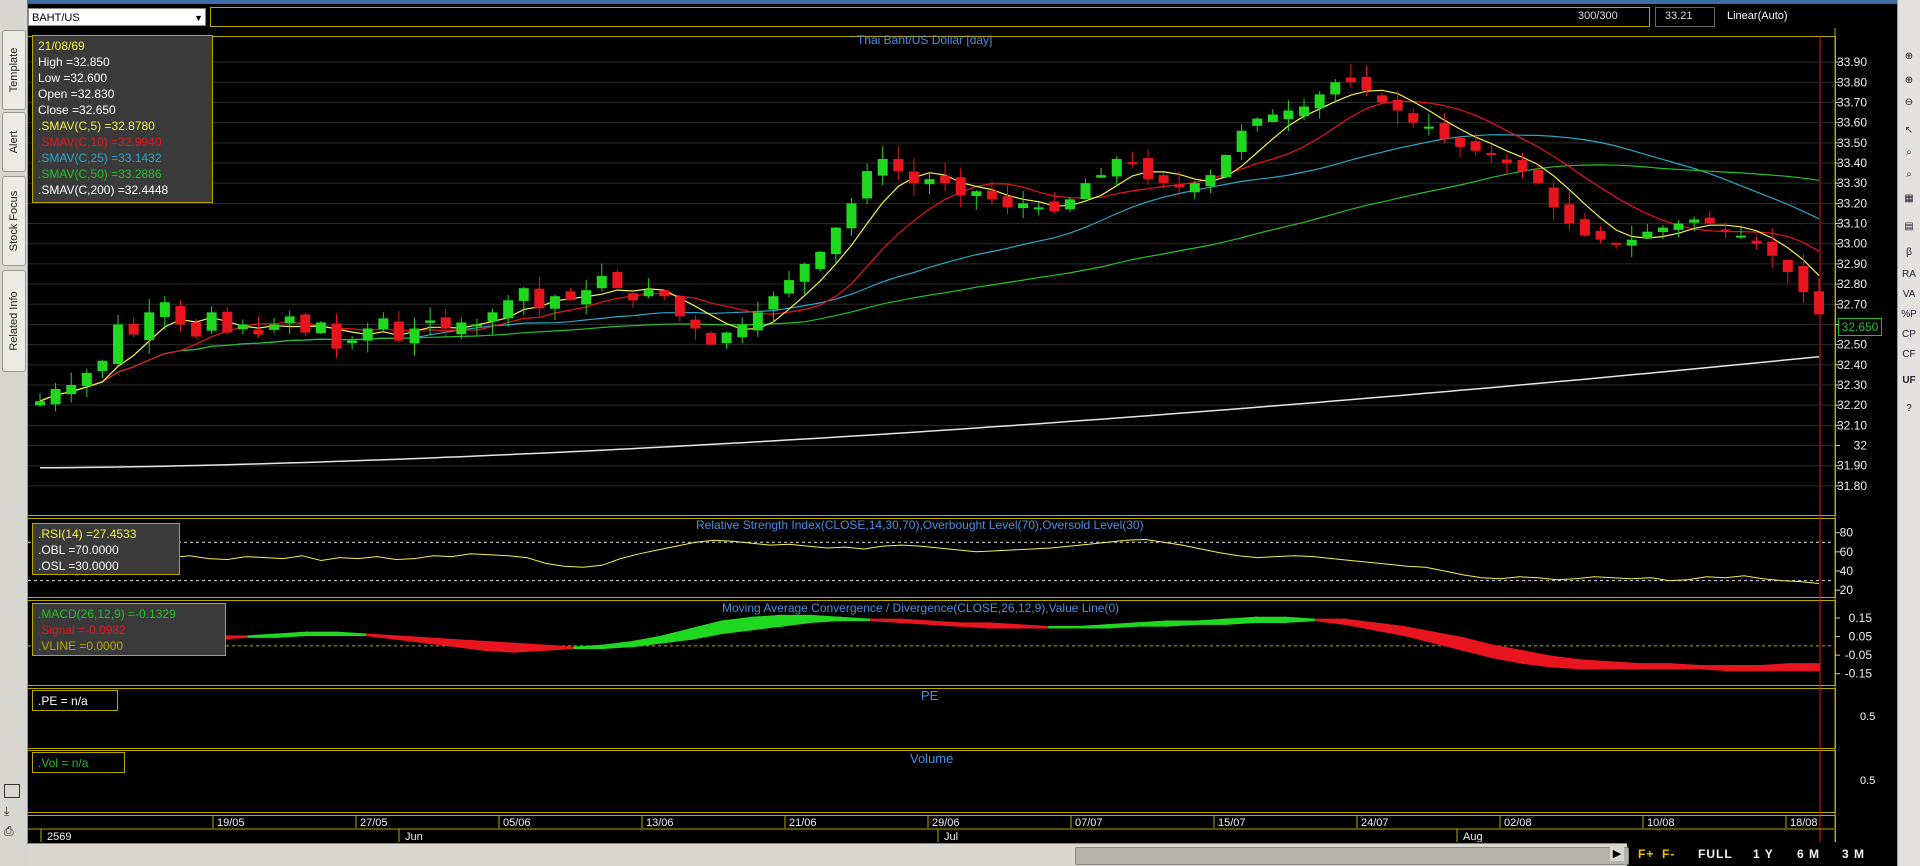  Describe the element at coordinates (1375, 823) in the screenshot. I see `date-tick-label: 24/07` at that location.